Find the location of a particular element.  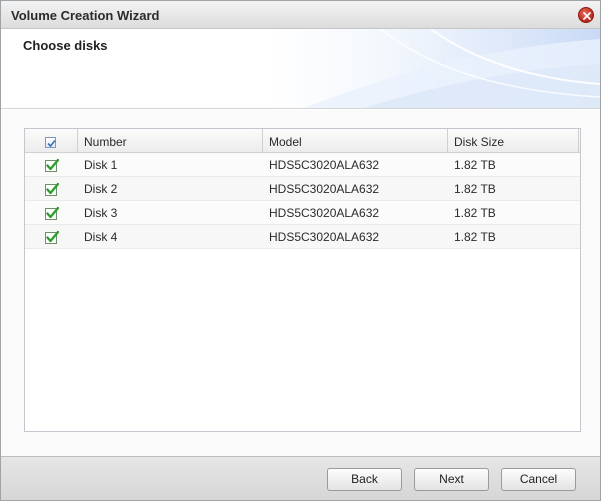

close-button is located at coordinates (586, 15).